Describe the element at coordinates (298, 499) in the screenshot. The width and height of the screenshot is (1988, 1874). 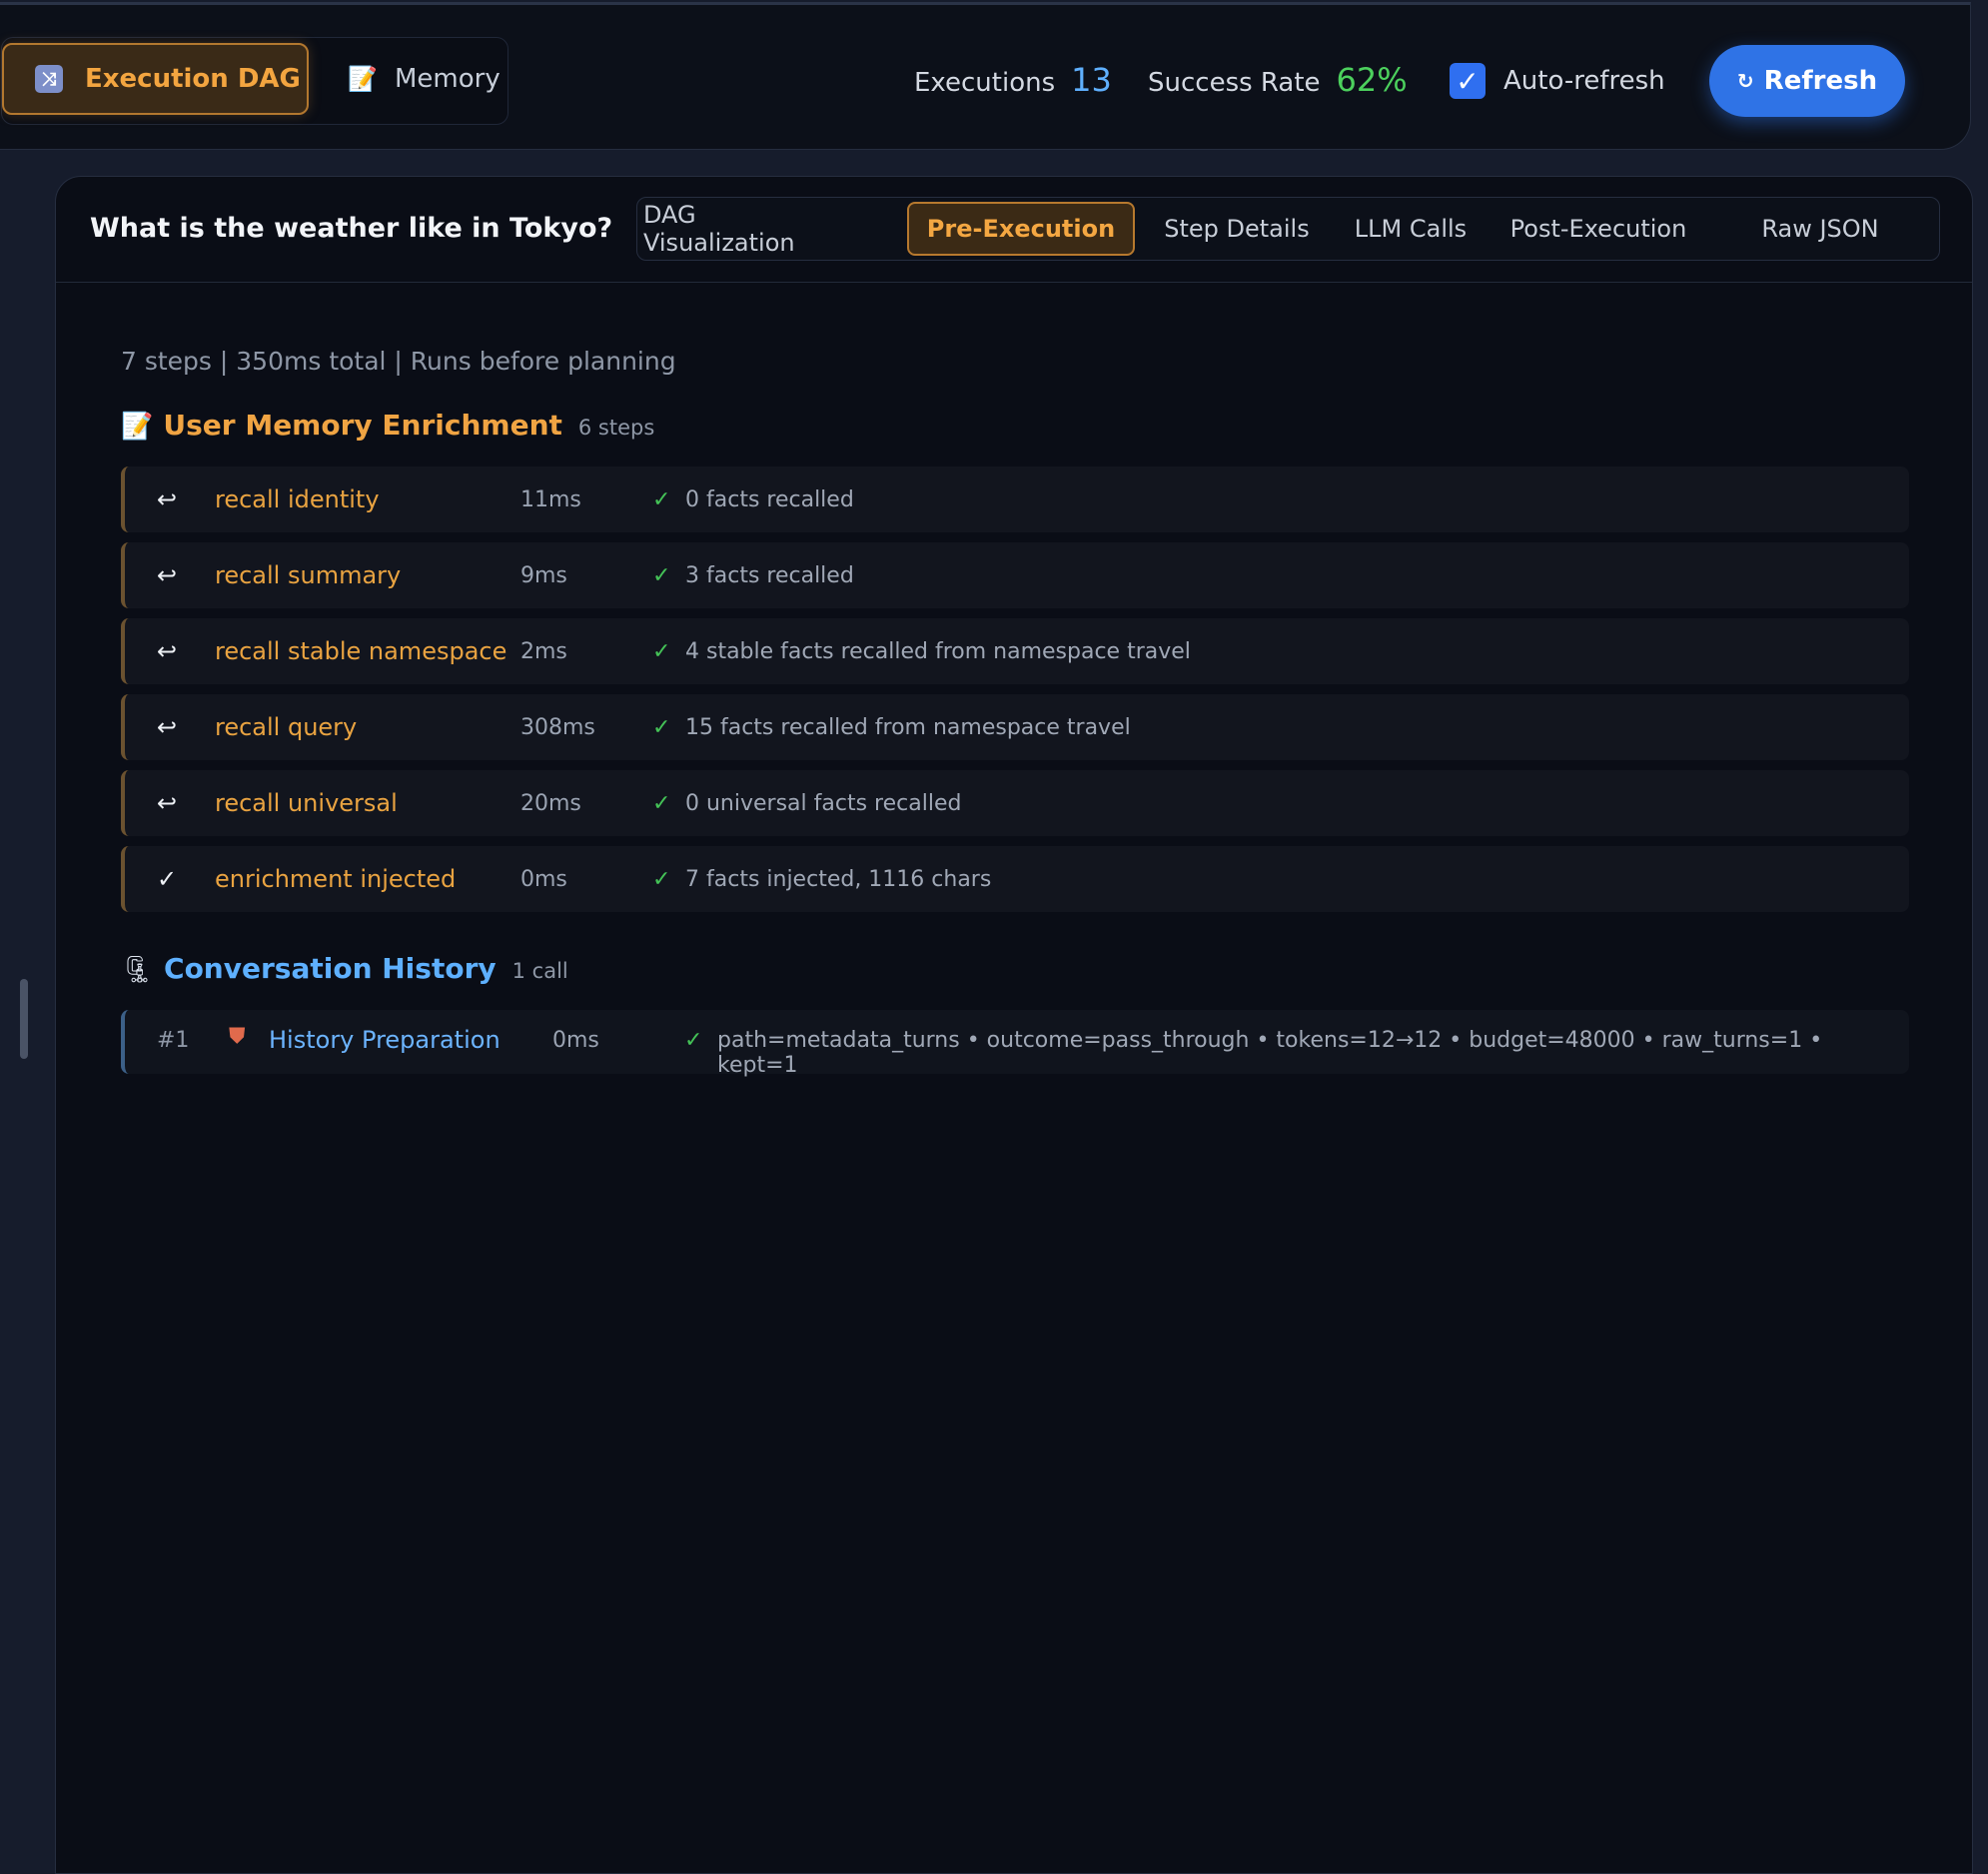
I see `step-name: recall identity` at that location.